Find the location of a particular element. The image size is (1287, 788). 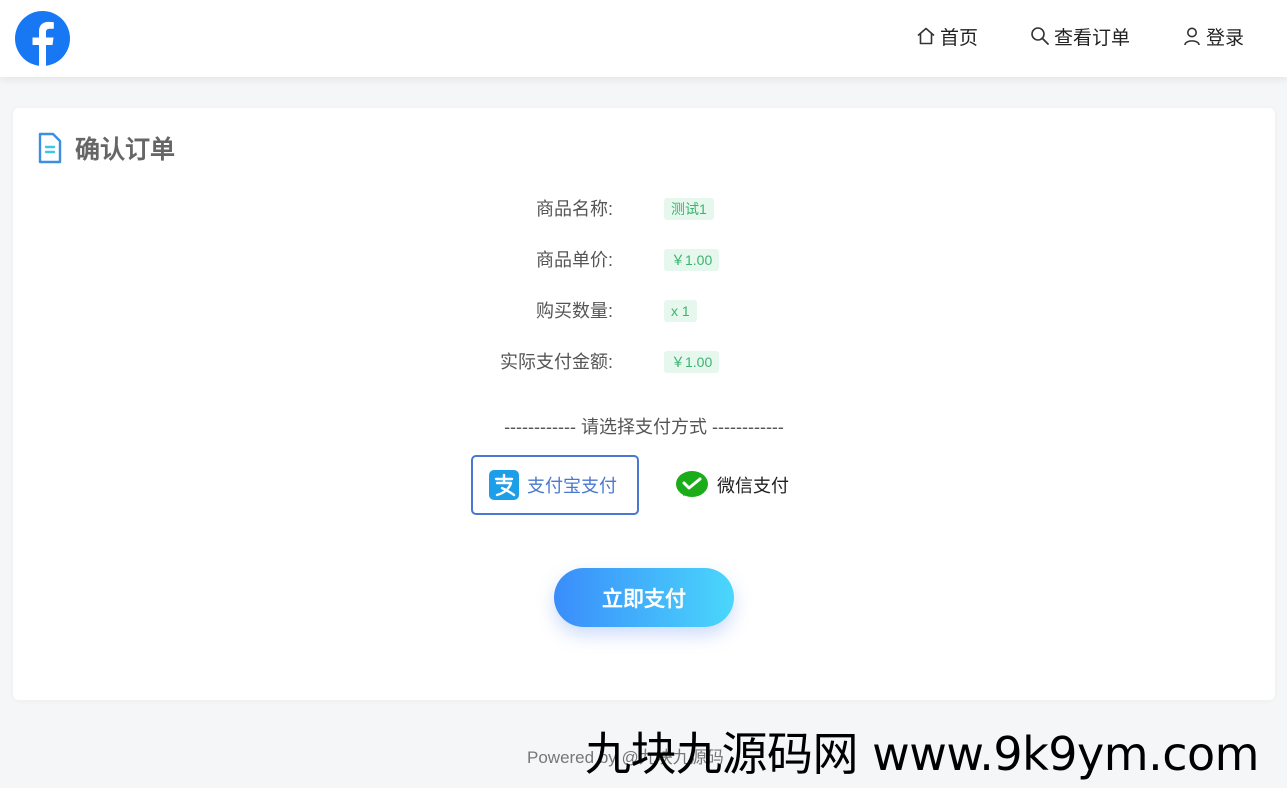

pay-now-button: 立即支付 is located at coordinates (644, 597).